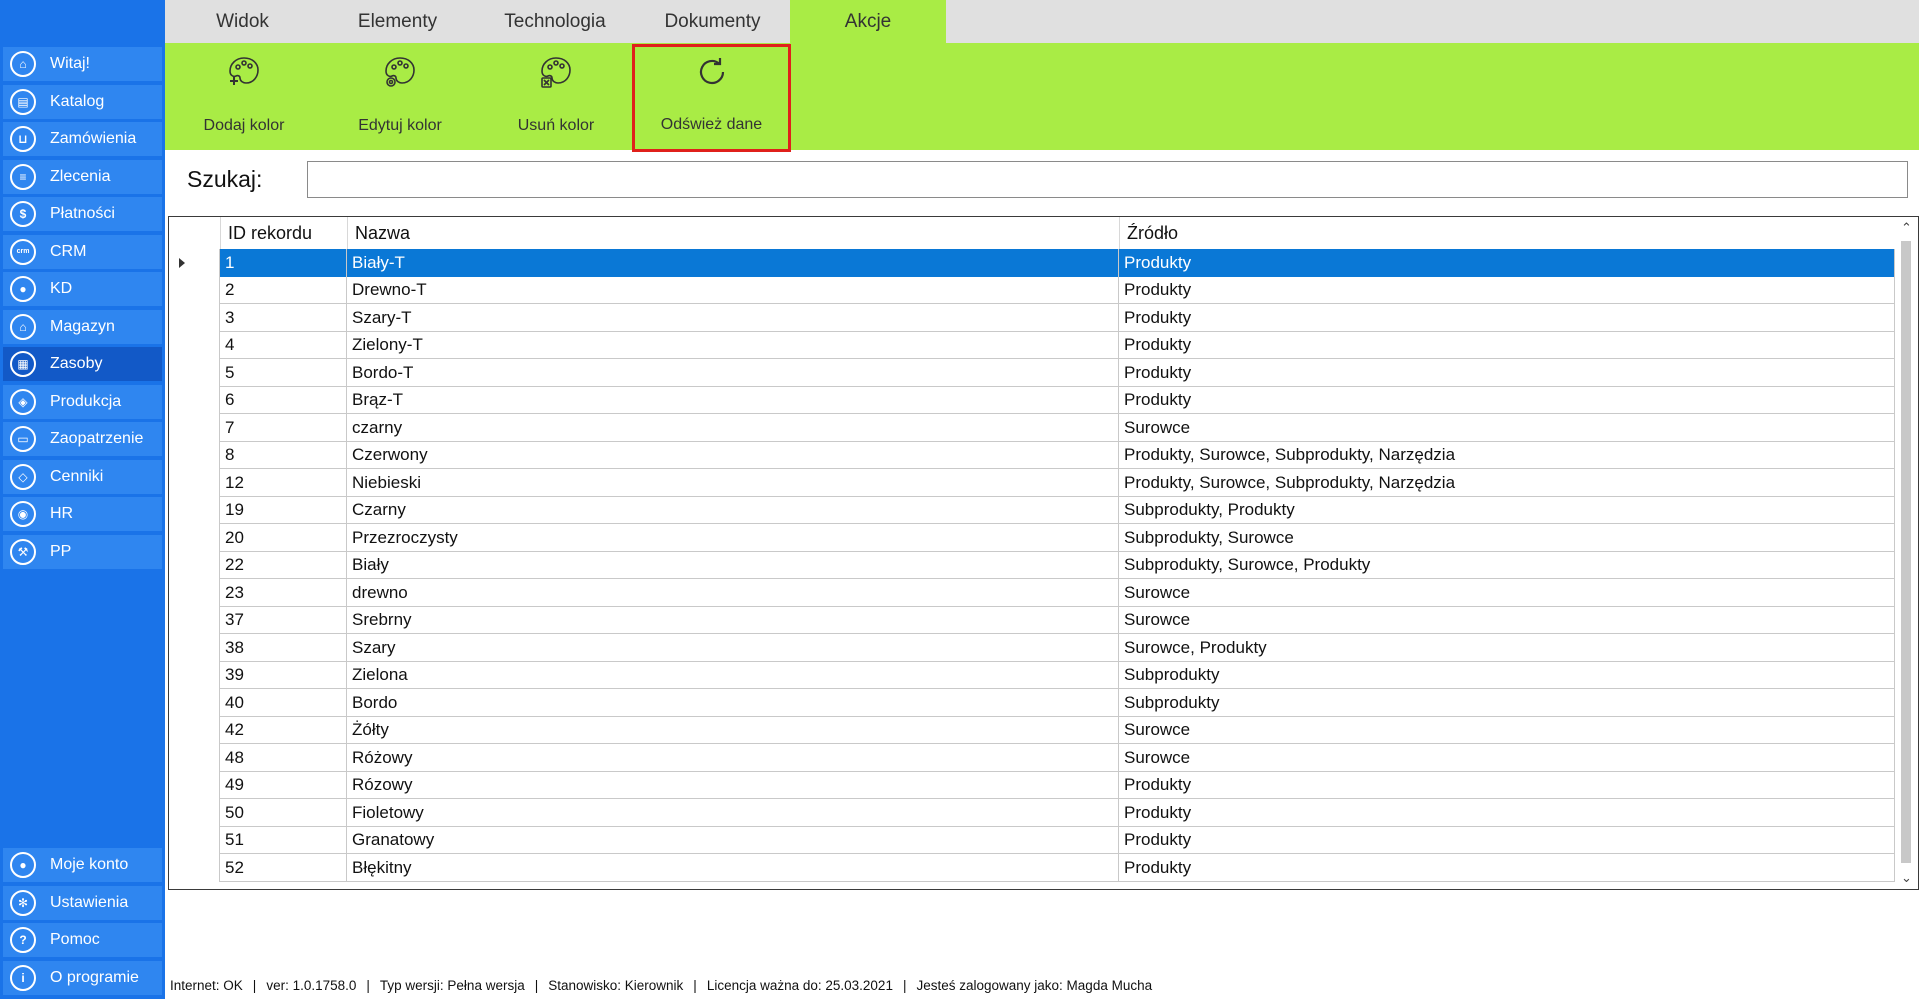 The image size is (1919, 999). I want to click on table-row: 6 Brąz-T Produkty, so click(1032, 400).